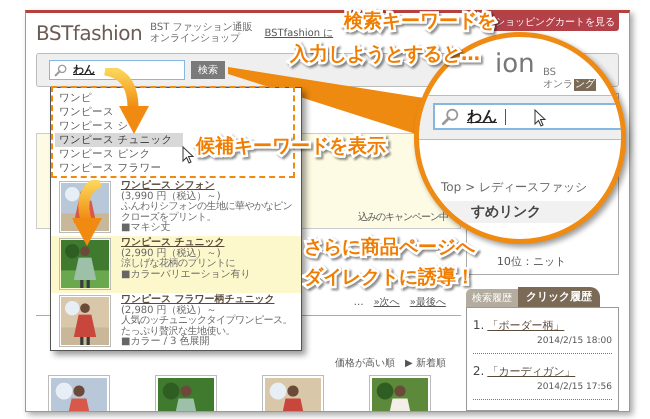  Describe the element at coordinates (146, 228) in the screenshot. I see `result-note: ■マキシ丈` at that location.